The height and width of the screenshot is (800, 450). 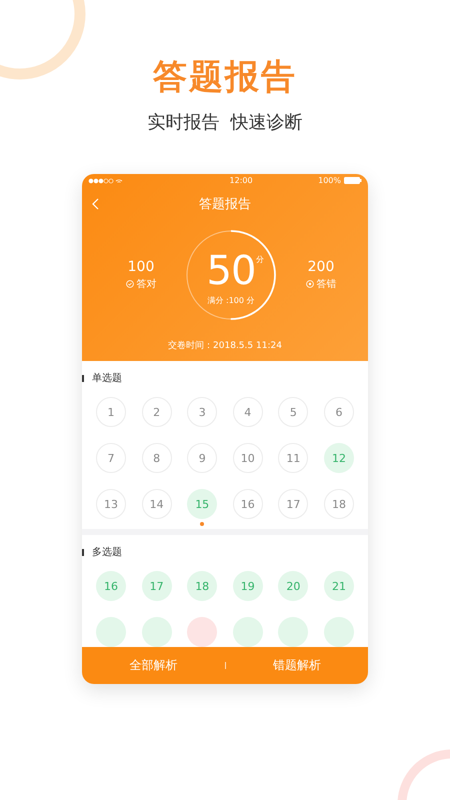 What do you see at coordinates (130, 284) in the screenshot?
I see `check-circle-icon` at bounding box center [130, 284].